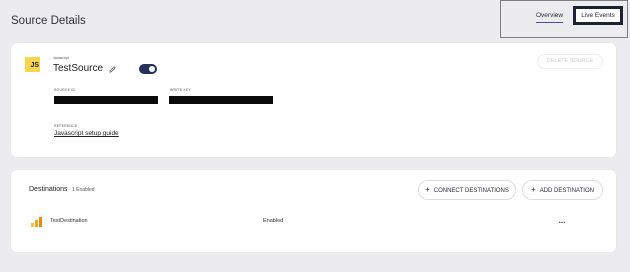 Image resolution: width=630 pixels, height=272 pixels. Describe the element at coordinates (66, 126) in the screenshot. I see `reference-label: REFERENCE` at that location.